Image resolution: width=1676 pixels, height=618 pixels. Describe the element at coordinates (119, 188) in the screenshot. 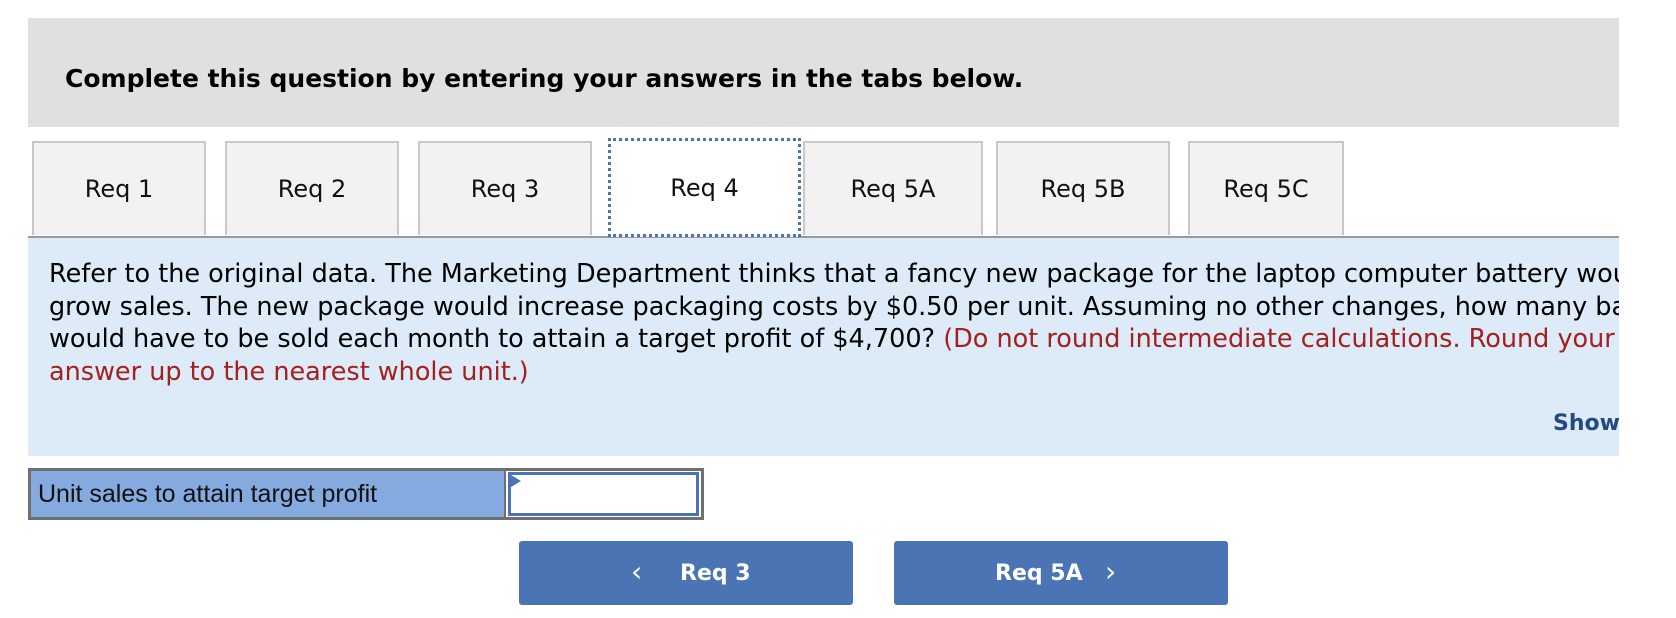

I see `tab-req-1: Req 1` at that location.